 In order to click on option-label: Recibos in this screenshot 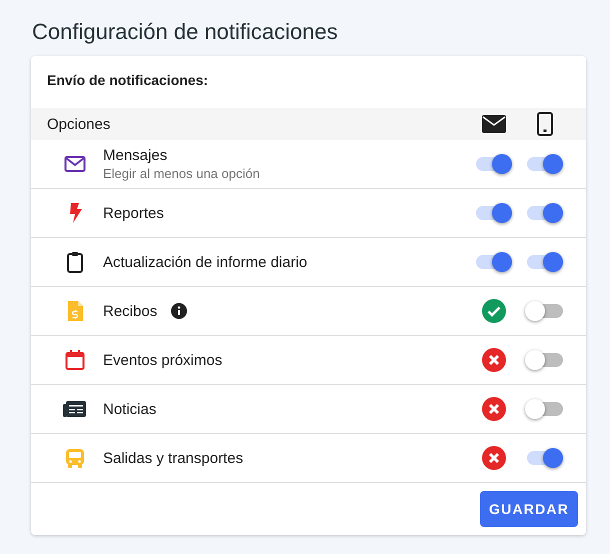, I will do `click(130, 311)`.